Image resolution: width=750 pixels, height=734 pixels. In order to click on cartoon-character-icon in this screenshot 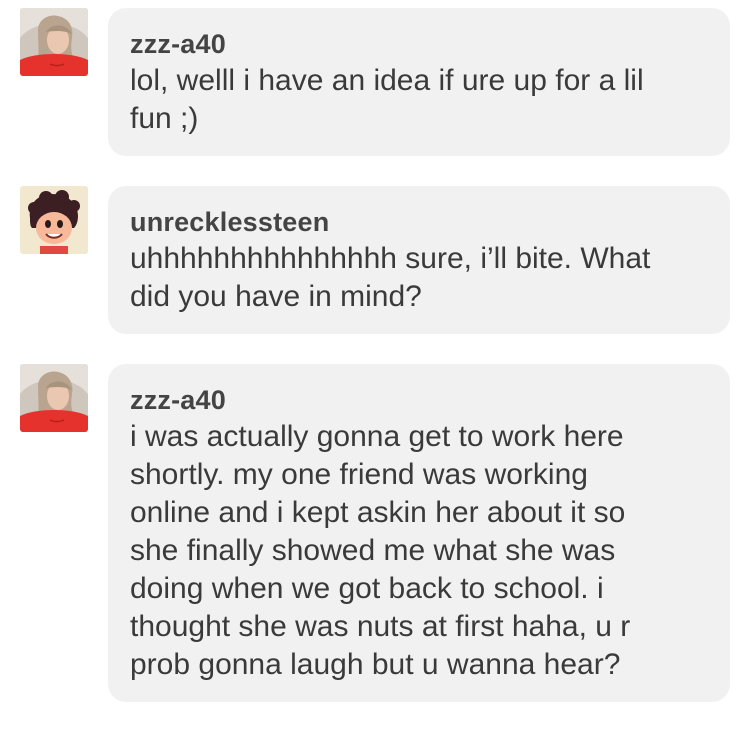, I will do `click(54, 220)`.